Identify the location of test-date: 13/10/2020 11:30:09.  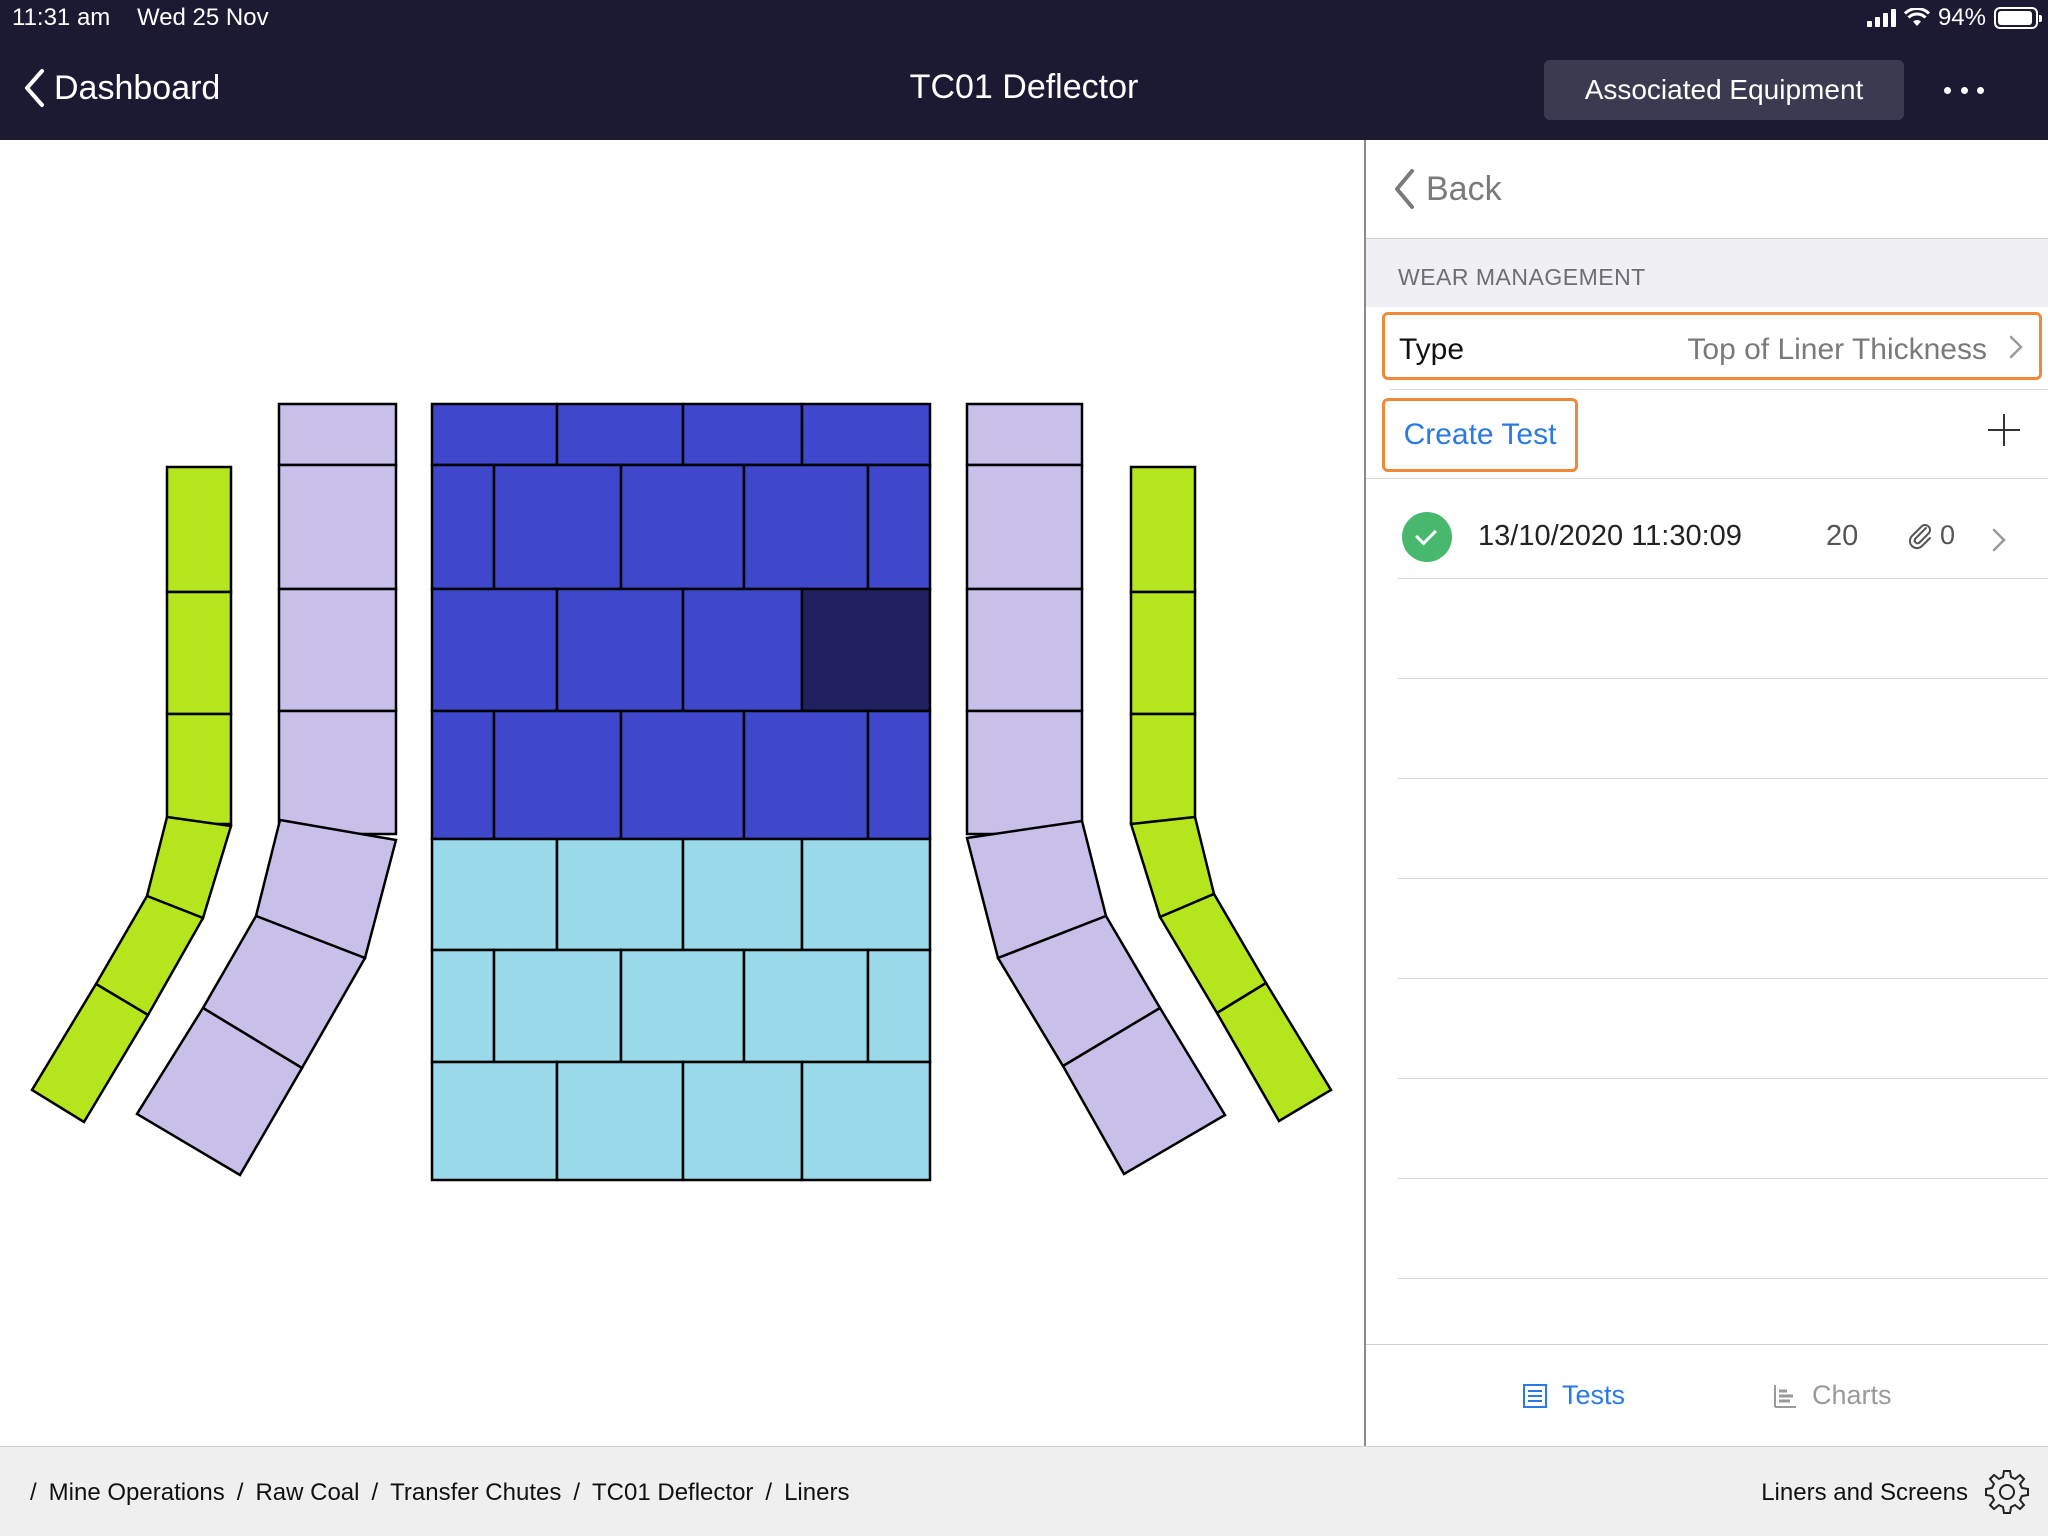
(1610, 536).